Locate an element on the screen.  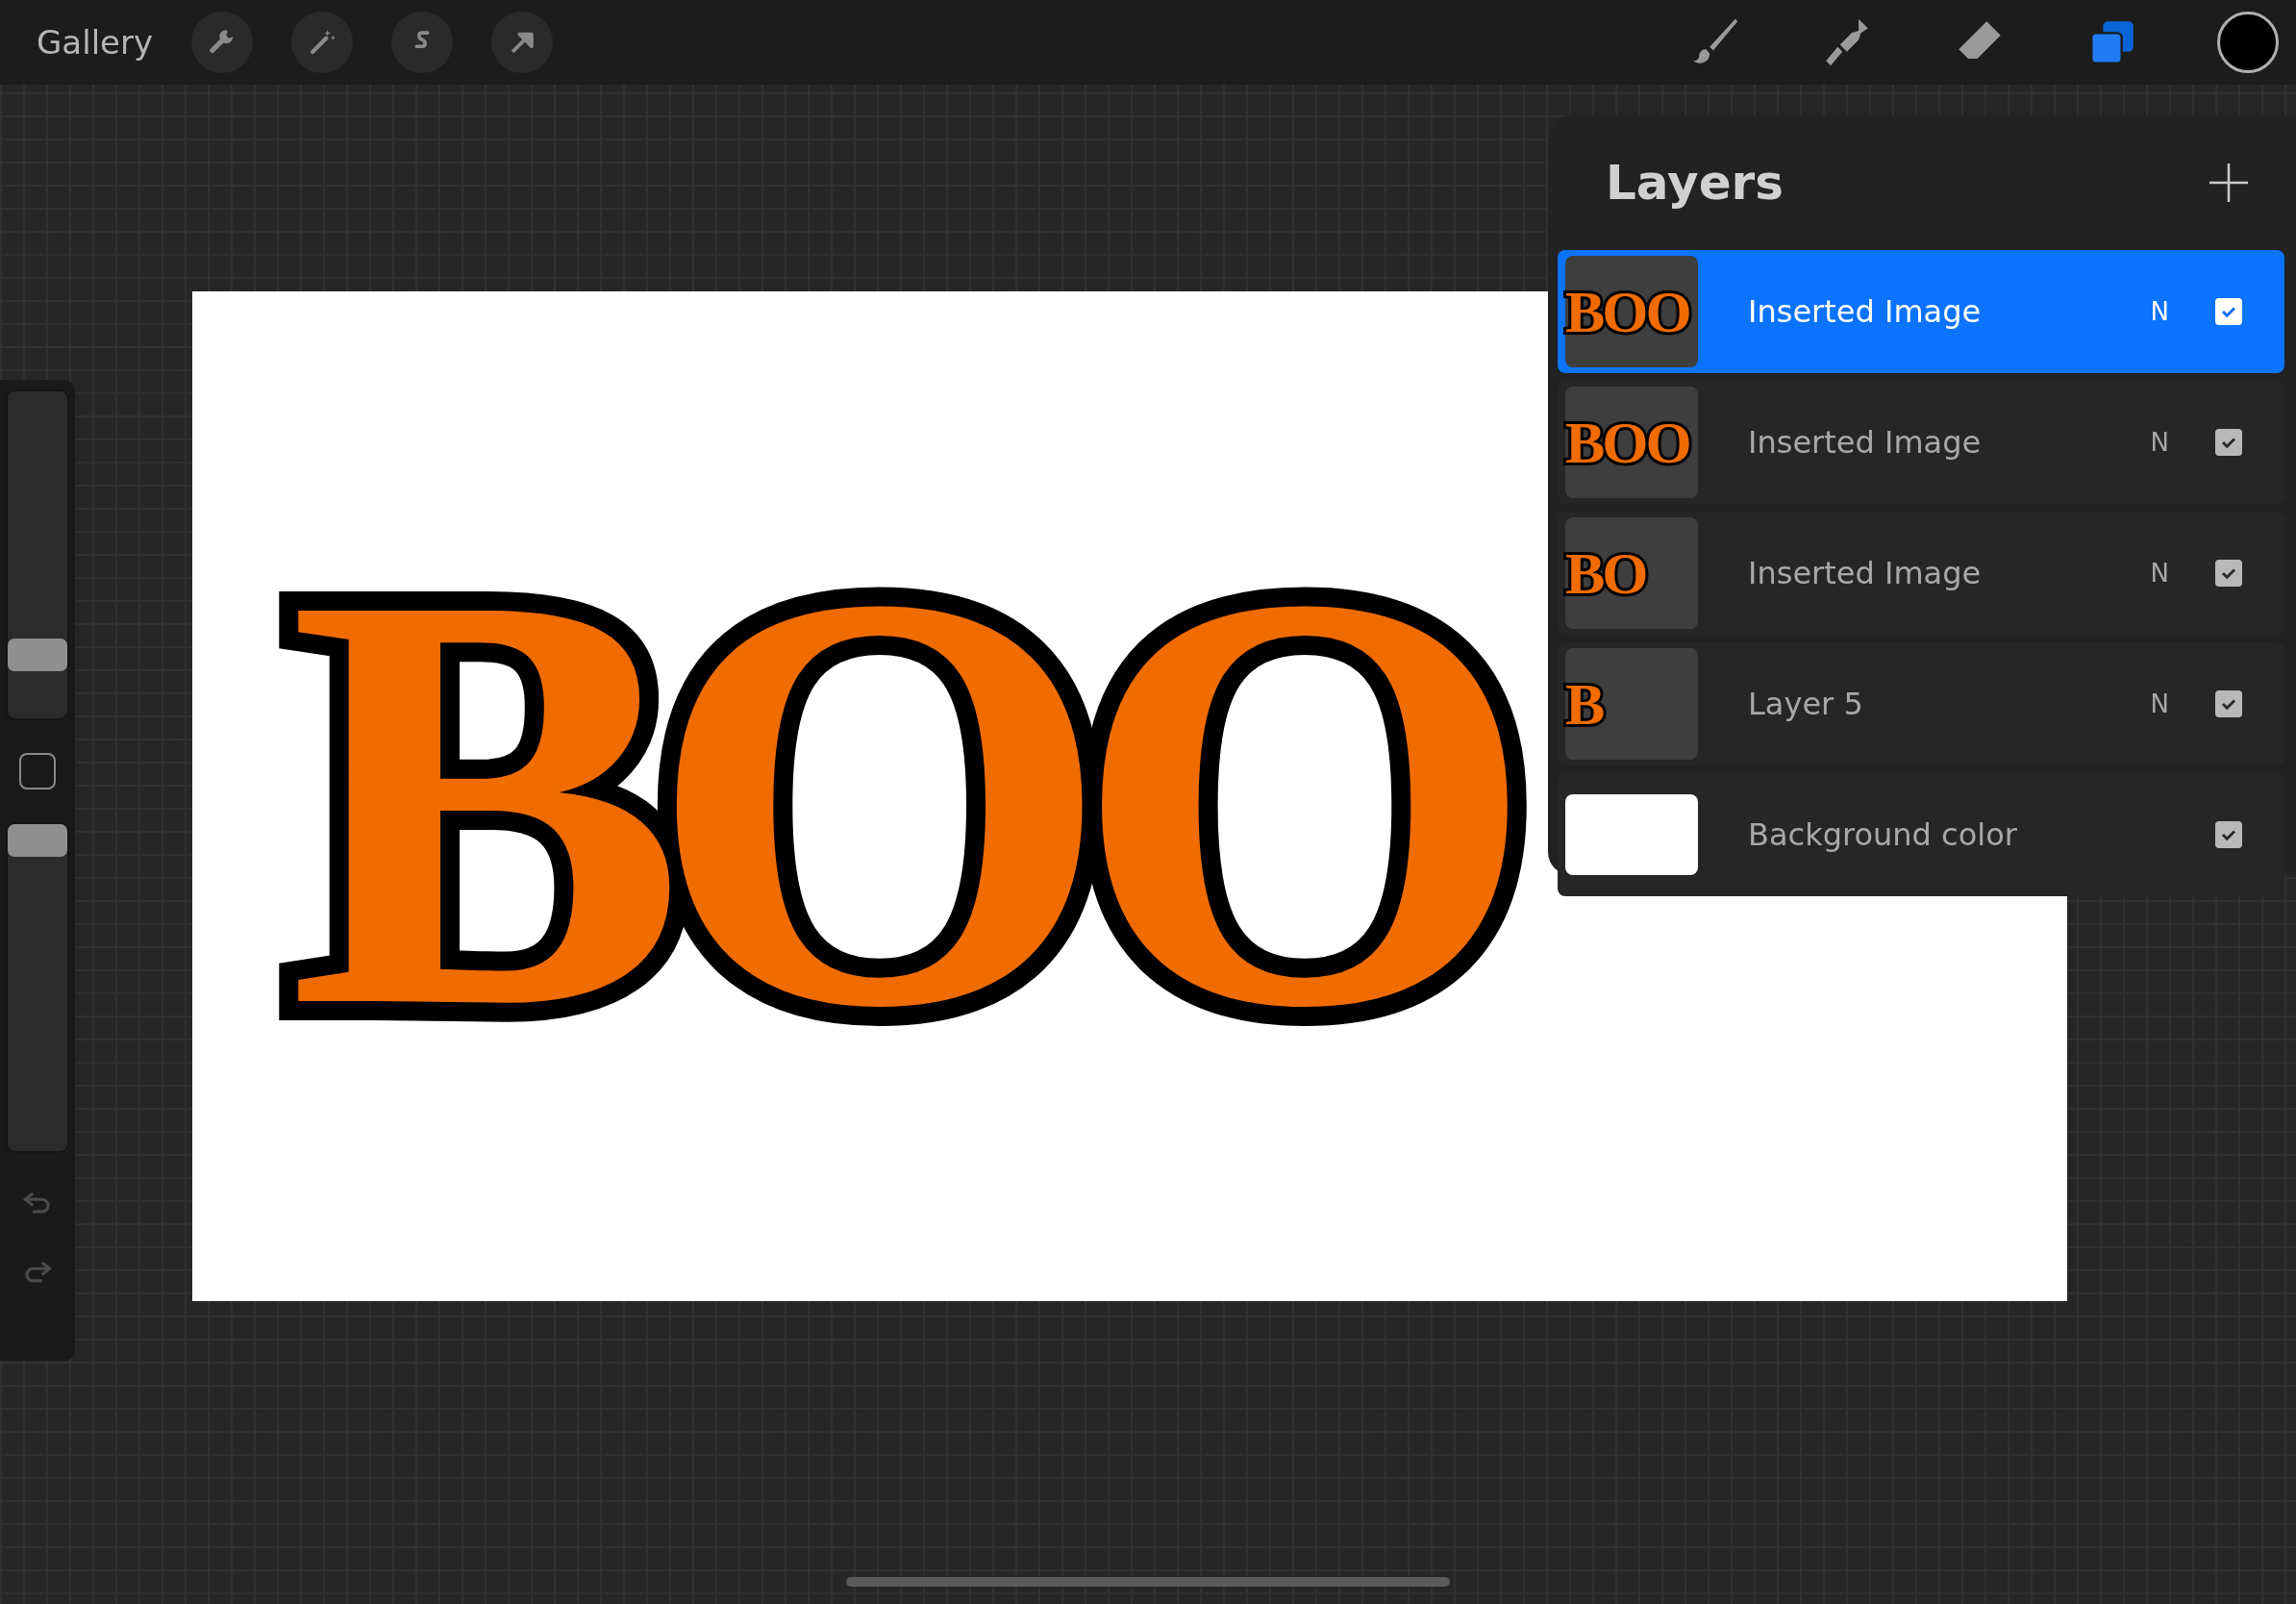
plus-icon is located at coordinates (2228, 182).